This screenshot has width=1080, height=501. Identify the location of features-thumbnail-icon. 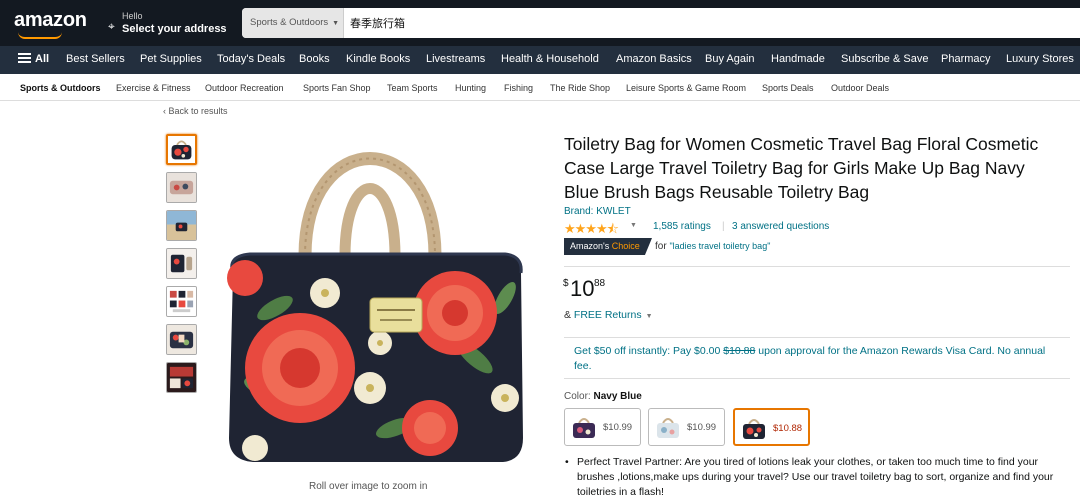
(181, 377).